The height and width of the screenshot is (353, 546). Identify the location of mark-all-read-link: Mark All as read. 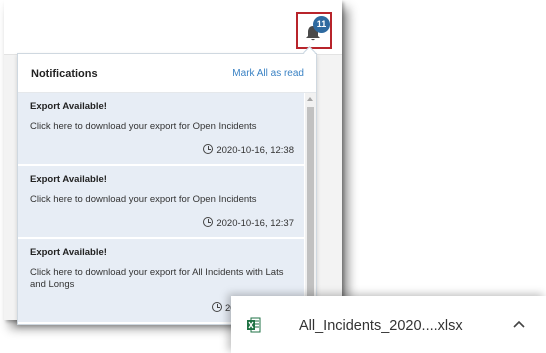
(268, 73).